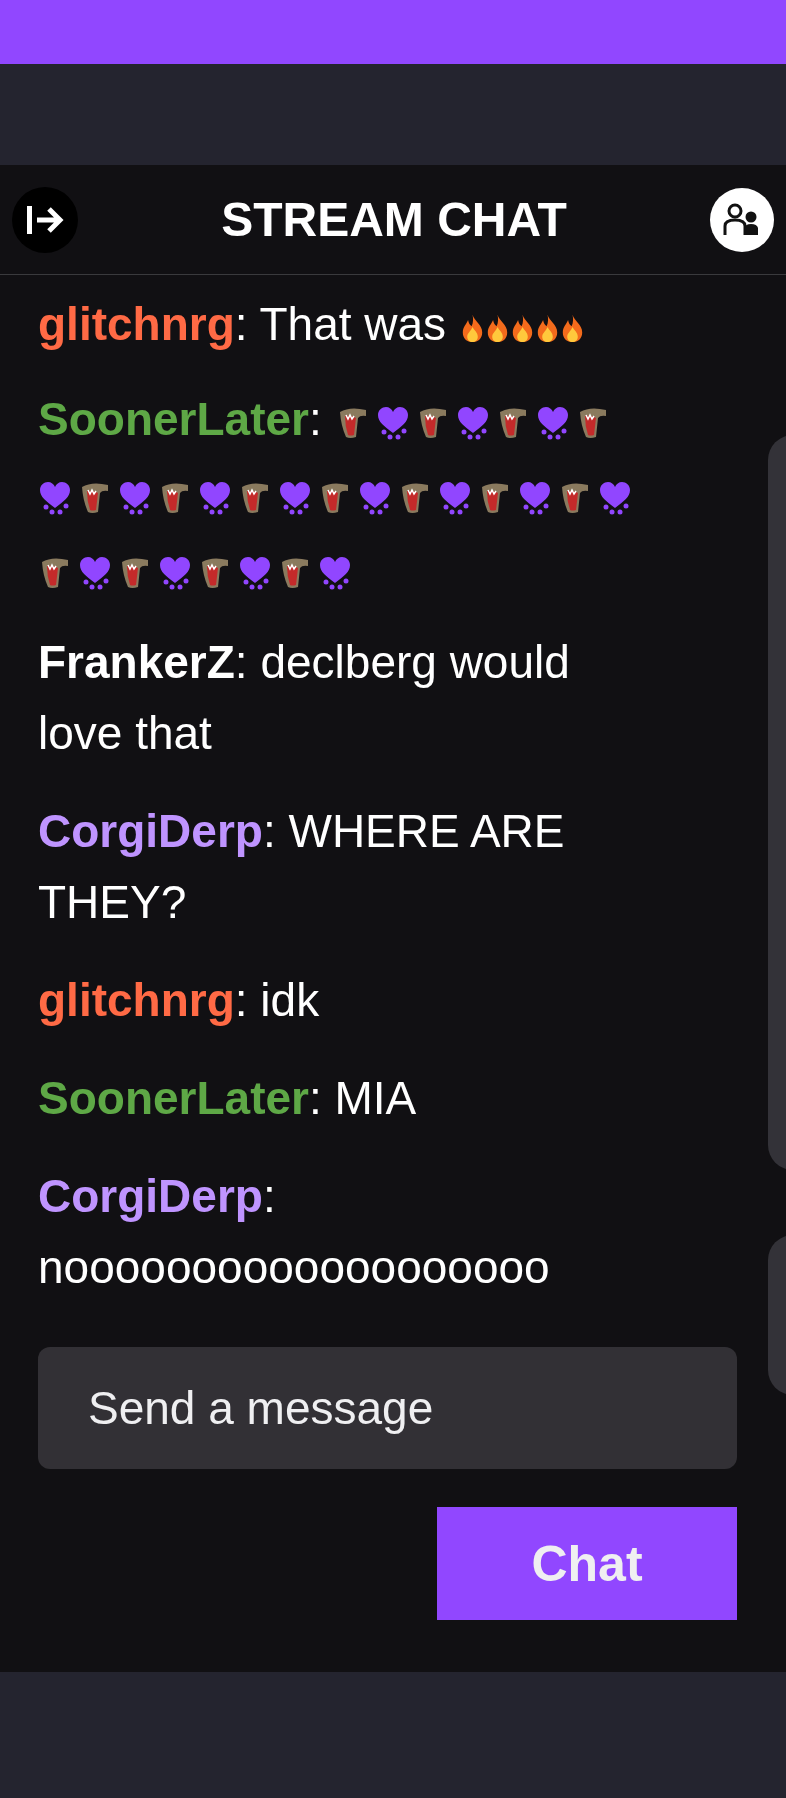 Image resolution: width=786 pixels, height=1798 pixels. I want to click on chat-message: FrankerZ: declberg would love that, so click(304, 698).